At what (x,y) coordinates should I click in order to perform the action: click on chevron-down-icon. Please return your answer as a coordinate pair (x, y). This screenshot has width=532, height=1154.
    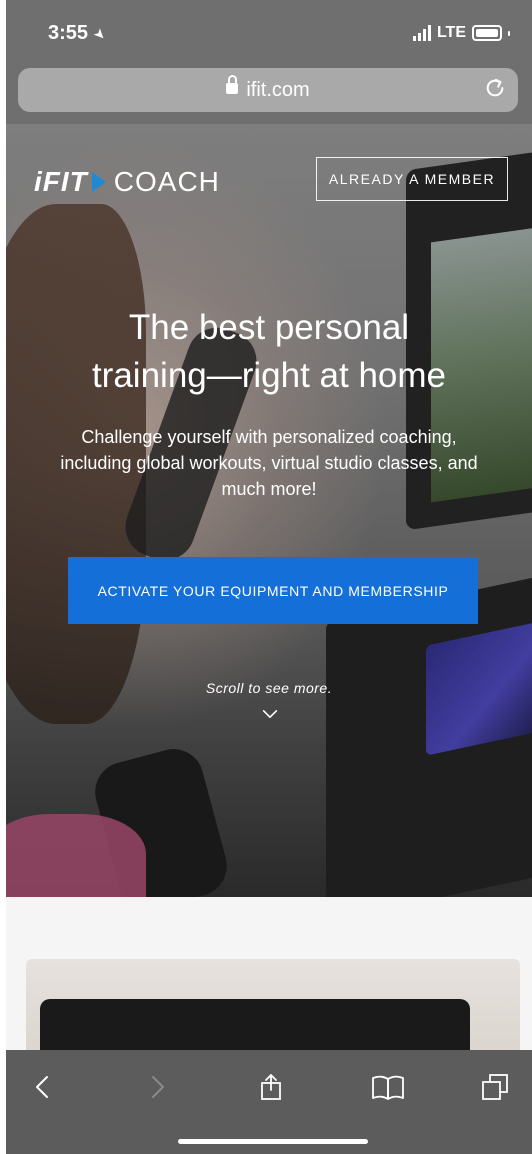
    Looking at the image, I should click on (270, 714).